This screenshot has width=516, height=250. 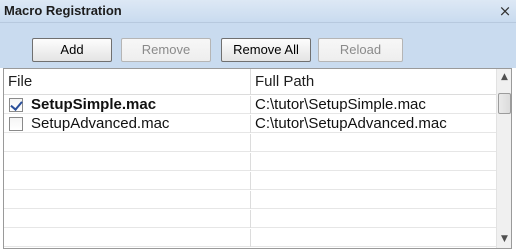 I want to click on title-bar: Macro Registration ×, so click(x=258, y=11).